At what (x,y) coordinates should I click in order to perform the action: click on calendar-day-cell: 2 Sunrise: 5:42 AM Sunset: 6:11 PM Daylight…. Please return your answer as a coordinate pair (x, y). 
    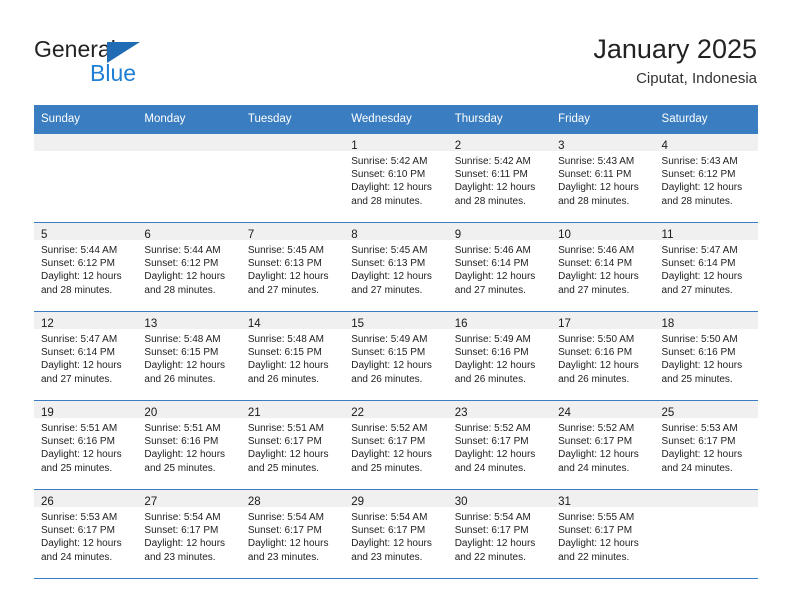
    Looking at the image, I should click on (499, 178).